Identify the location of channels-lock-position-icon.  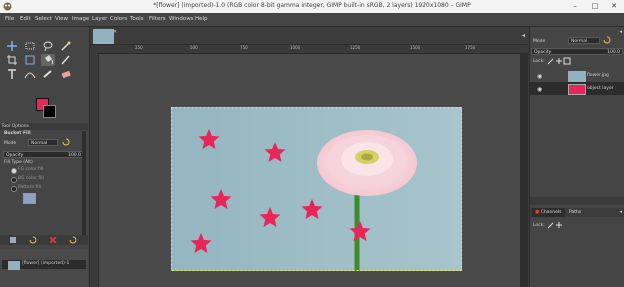
(559, 225).